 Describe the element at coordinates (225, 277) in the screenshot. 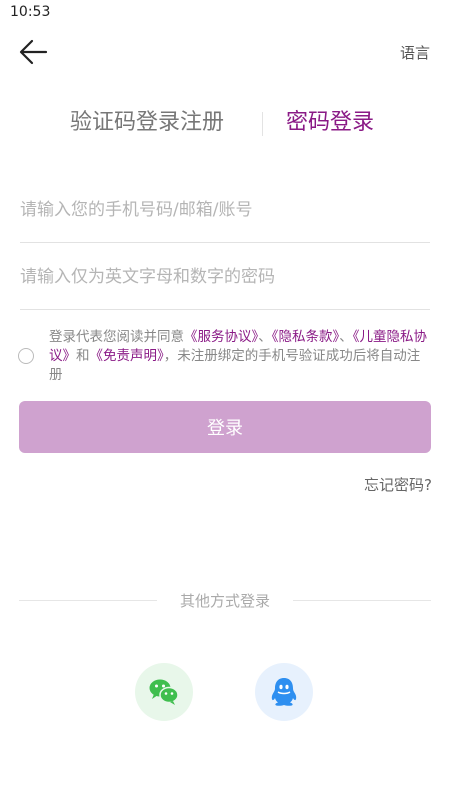

I see `password-input` at that location.